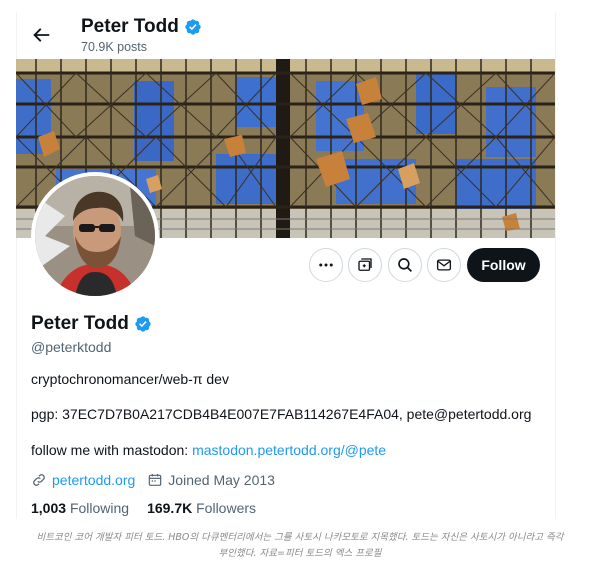 This screenshot has width=600, height=568. I want to click on message-button, so click(444, 265).